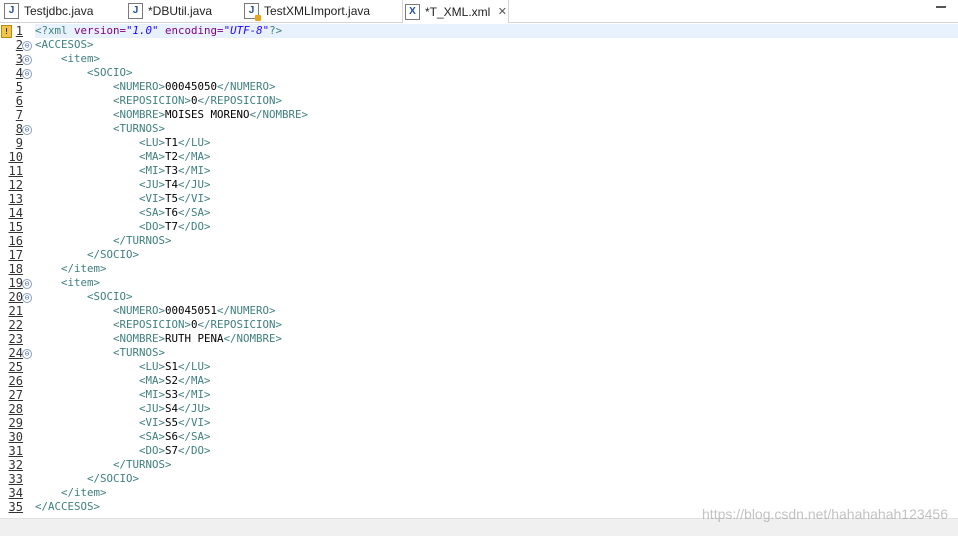  Describe the element at coordinates (123, 227) in the screenshot. I see `code-line: <DO>T7</DO>` at that location.